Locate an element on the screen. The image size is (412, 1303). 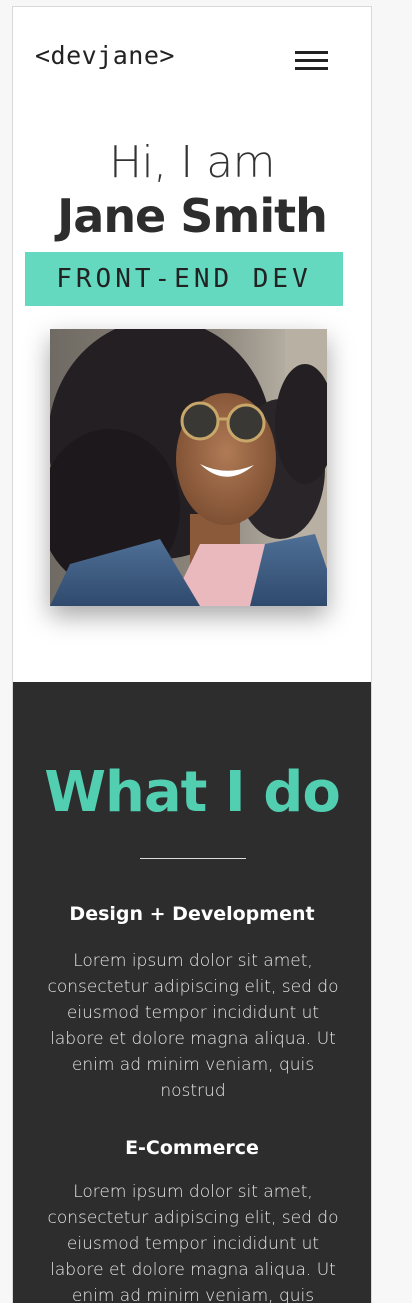
role-banner: FRONT-END DEV is located at coordinates (184, 279).